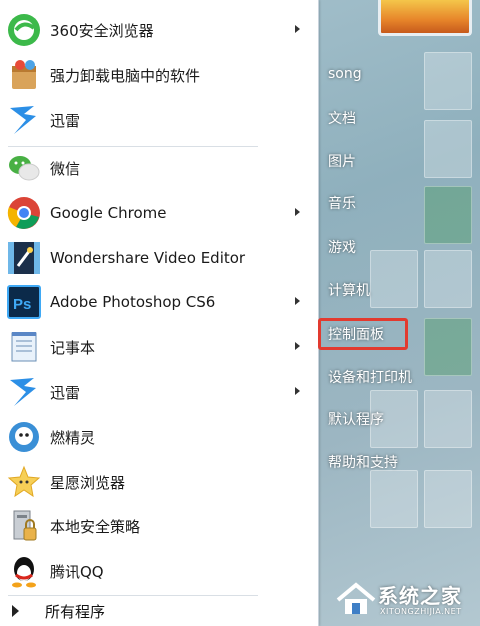 This screenshot has width=480, height=626. Describe the element at coordinates (342, 161) in the screenshot. I see `place-pictures: 图片` at that location.